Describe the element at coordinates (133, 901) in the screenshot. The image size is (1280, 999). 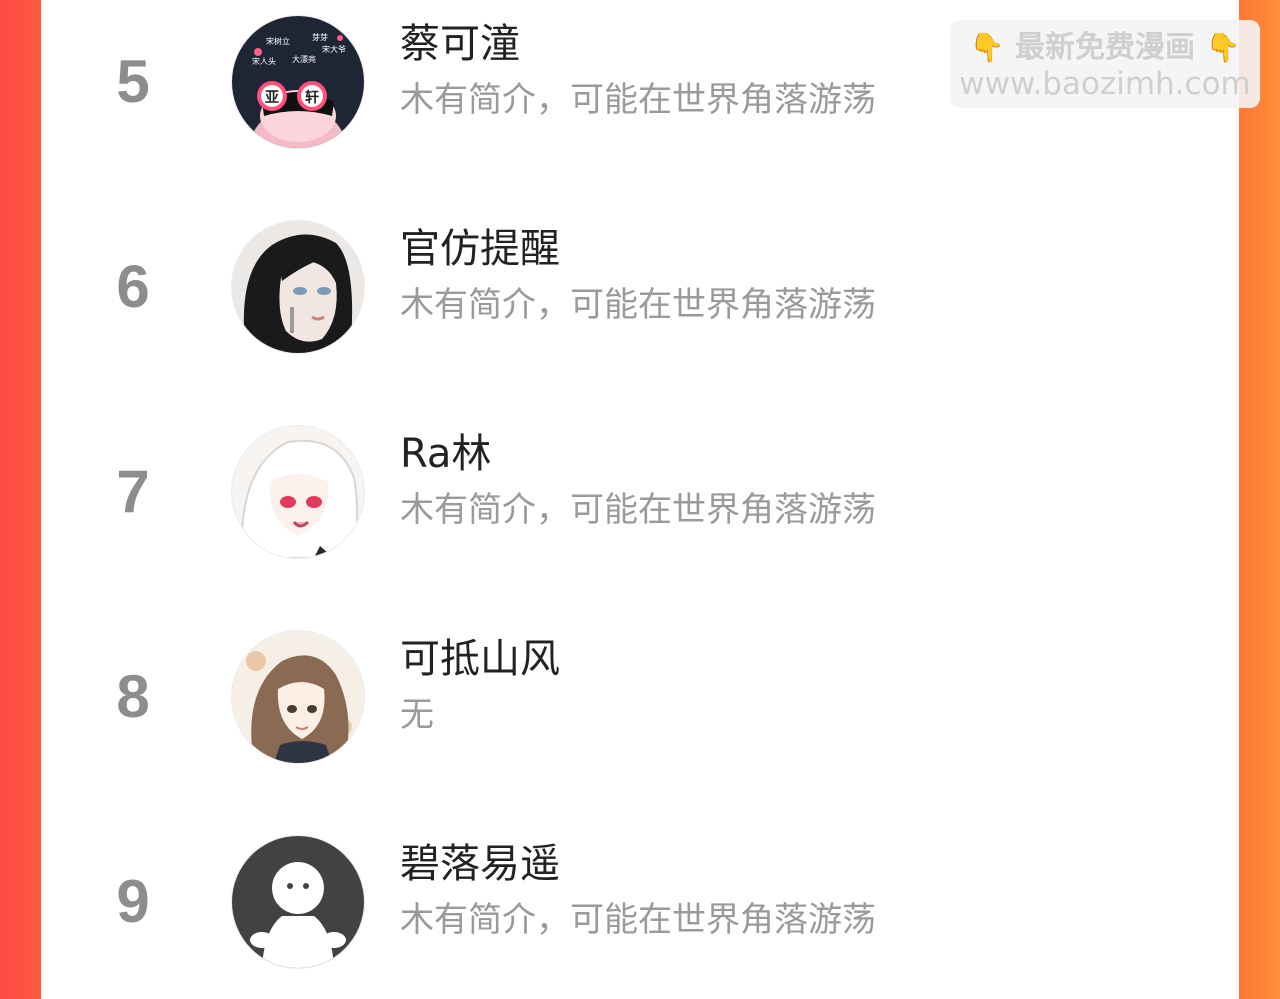
I see `rank-number: 9` at that location.